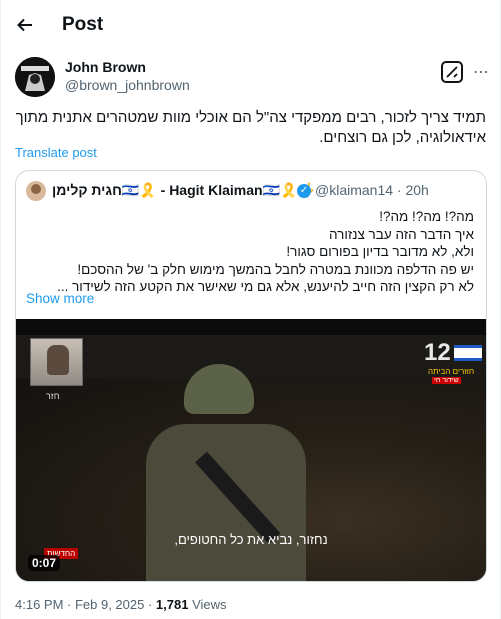  What do you see at coordinates (36, 191) in the screenshot?
I see `quoted-avatar` at bounding box center [36, 191].